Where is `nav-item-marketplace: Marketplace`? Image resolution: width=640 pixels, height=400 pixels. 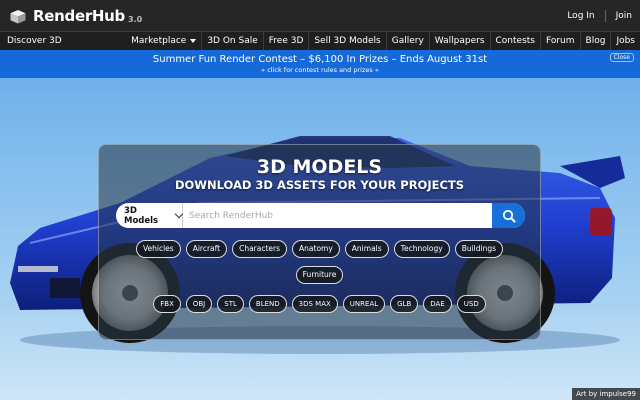 nav-item-marketplace: Marketplace is located at coordinates (163, 41).